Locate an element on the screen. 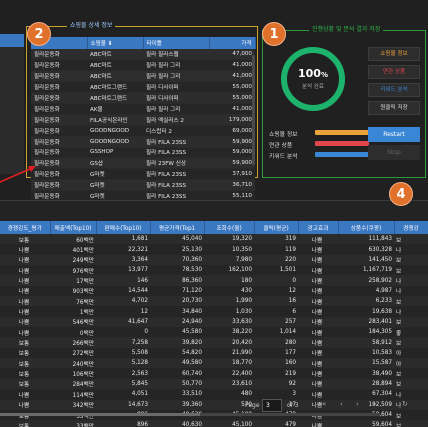 This screenshot has height=427, width=428. next-page-icon: › is located at coordinates (357, 404).